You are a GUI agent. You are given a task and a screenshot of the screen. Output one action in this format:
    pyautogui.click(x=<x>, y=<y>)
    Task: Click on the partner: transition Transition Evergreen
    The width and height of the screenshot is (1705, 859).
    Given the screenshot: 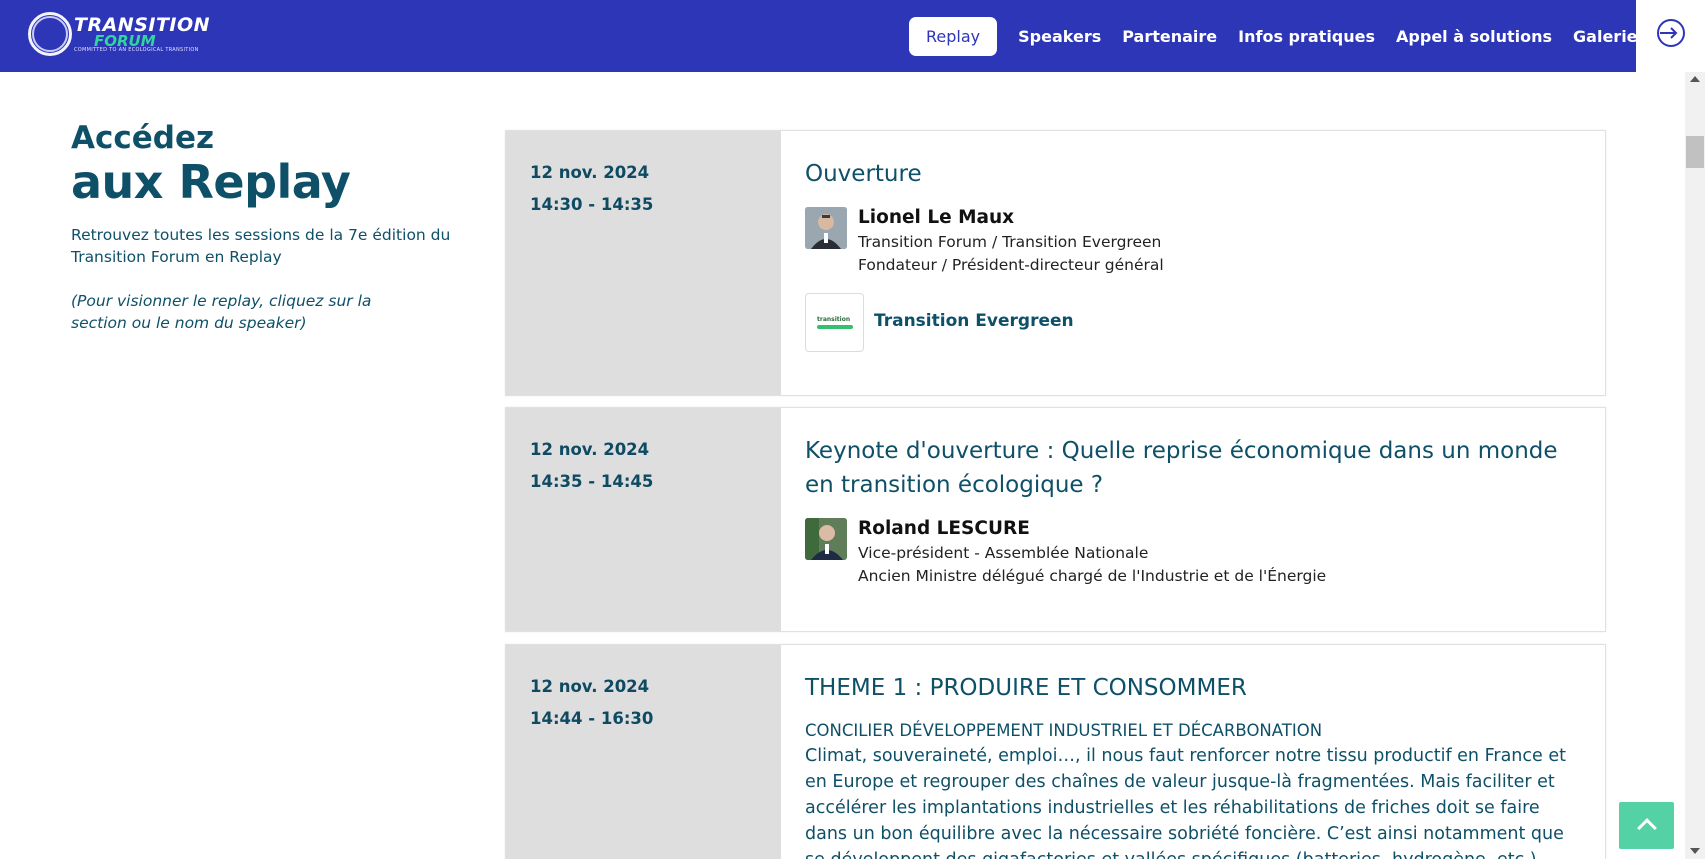 What is the action you would take?
    pyautogui.click(x=1195, y=322)
    